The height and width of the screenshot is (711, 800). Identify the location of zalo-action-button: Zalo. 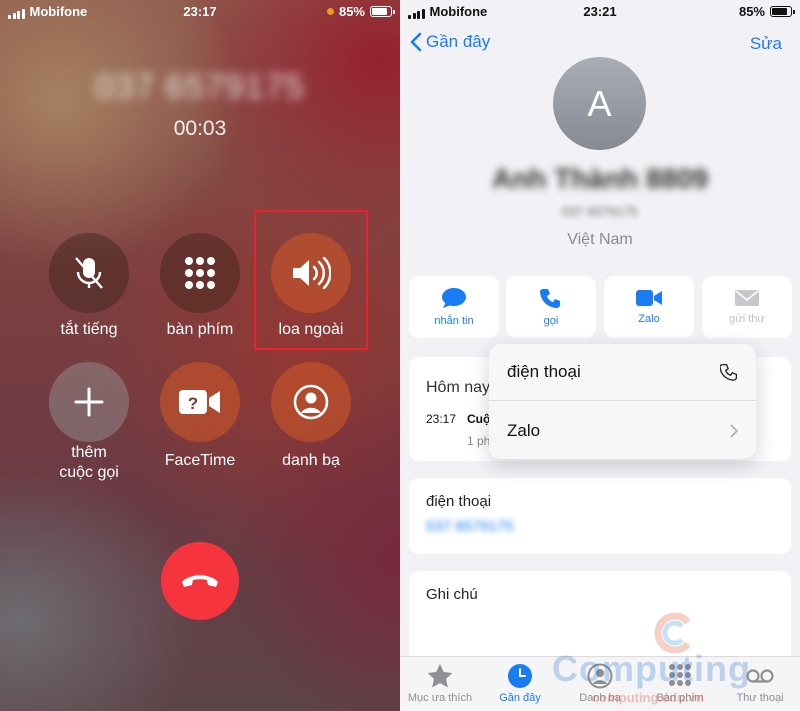
(649, 307).